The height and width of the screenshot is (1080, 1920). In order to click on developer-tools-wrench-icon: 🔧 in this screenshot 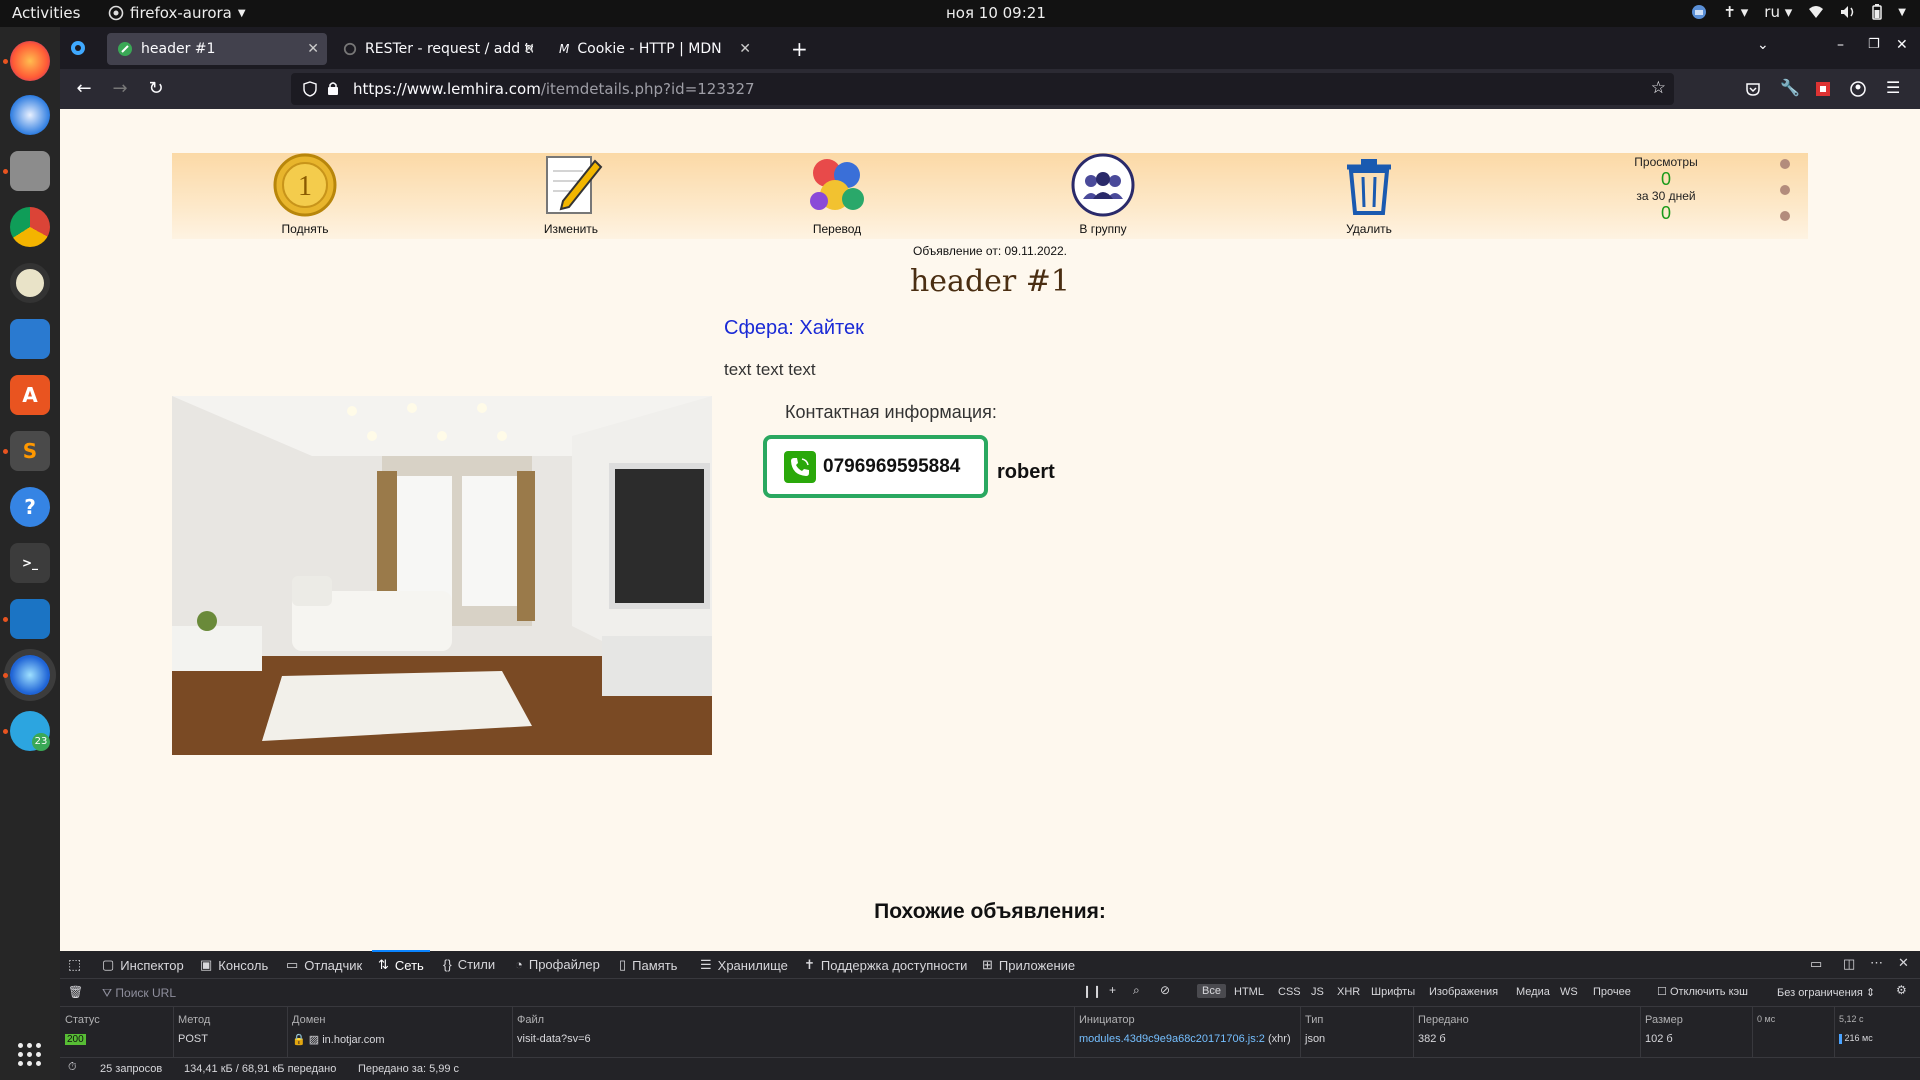, I will do `click(1790, 87)`.